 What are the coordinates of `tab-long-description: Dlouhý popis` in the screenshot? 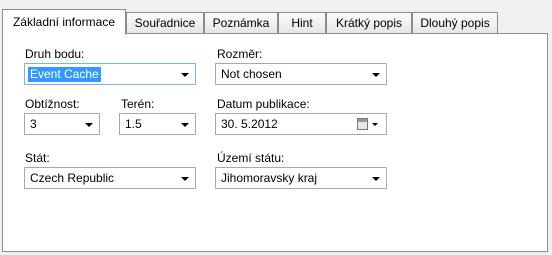 It's located at (455, 23).